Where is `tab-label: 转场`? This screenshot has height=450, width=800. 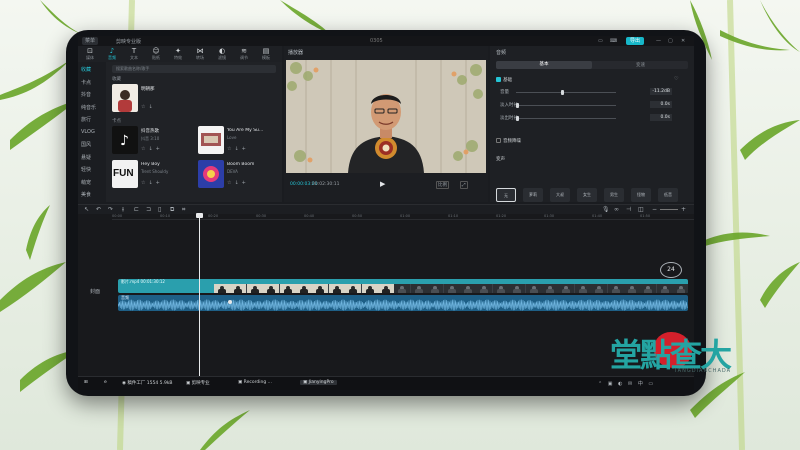
tab-label: 转场 is located at coordinates (200, 57).